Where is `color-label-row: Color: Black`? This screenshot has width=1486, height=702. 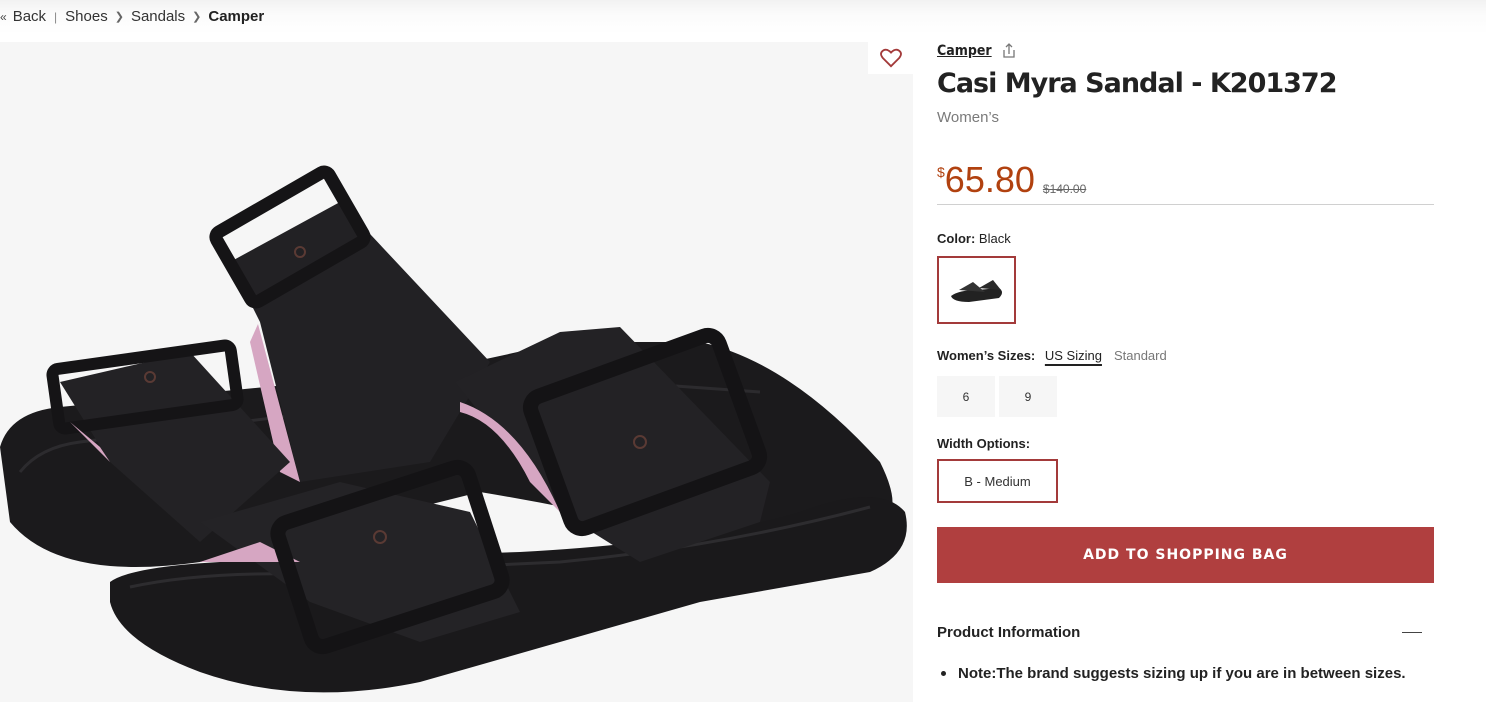
color-label-row: Color: Black is located at coordinates (974, 238).